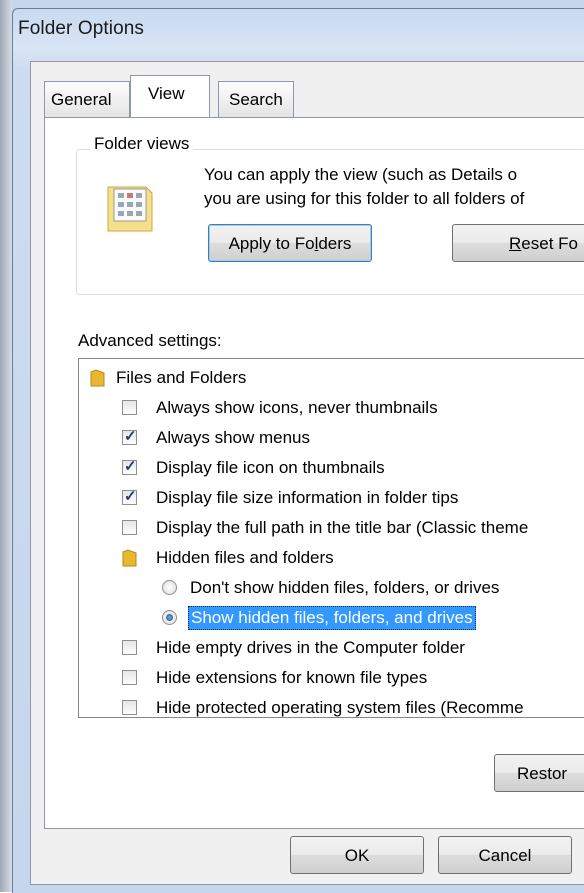 Image resolution: width=584 pixels, height=893 pixels. What do you see at coordinates (81, 28) in the screenshot?
I see `window-title: Folder Options` at bounding box center [81, 28].